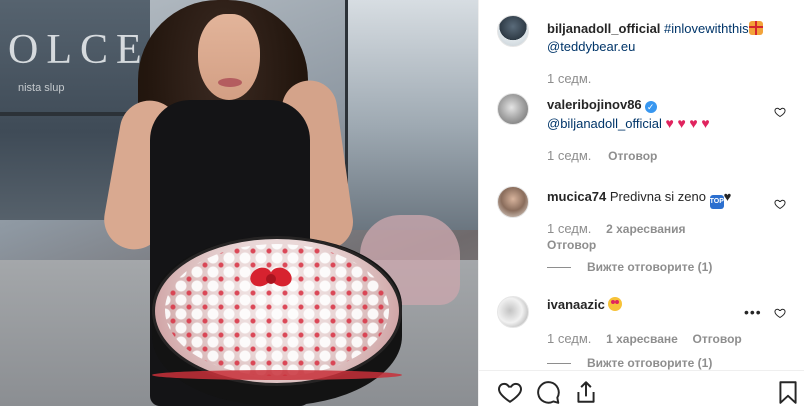 This screenshot has width=804, height=406. What do you see at coordinates (727, 196) in the screenshot?
I see `black-heart-icon: ♥` at bounding box center [727, 196].